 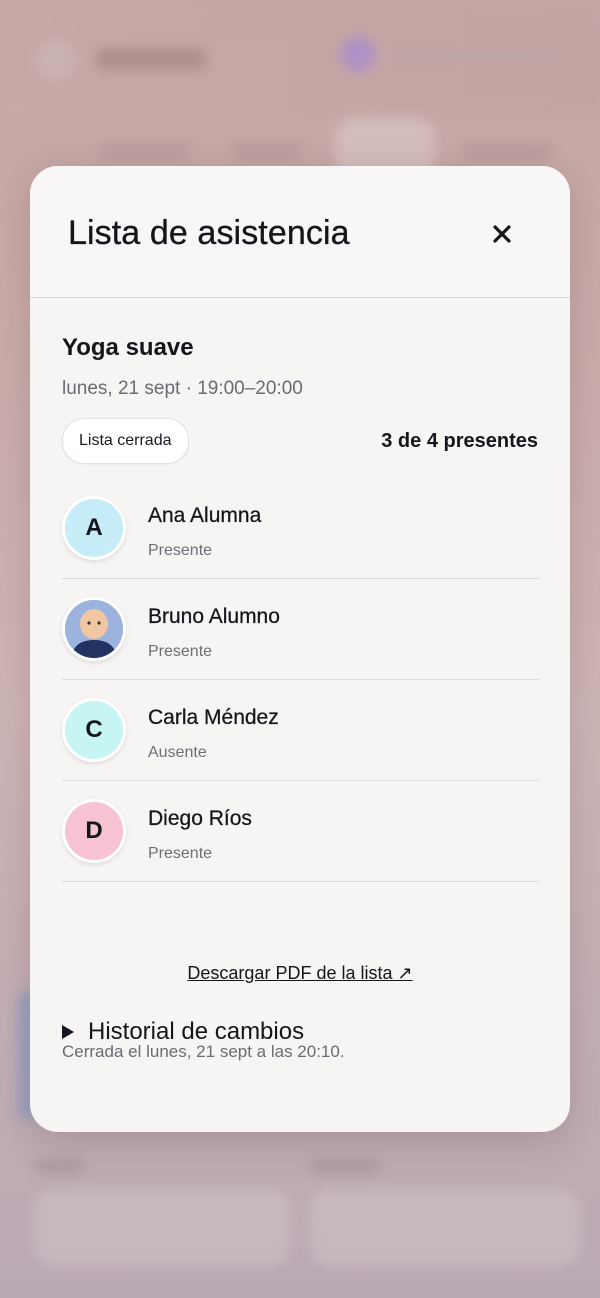 I want to click on user-photo-icon, so click(x=94, y=629).